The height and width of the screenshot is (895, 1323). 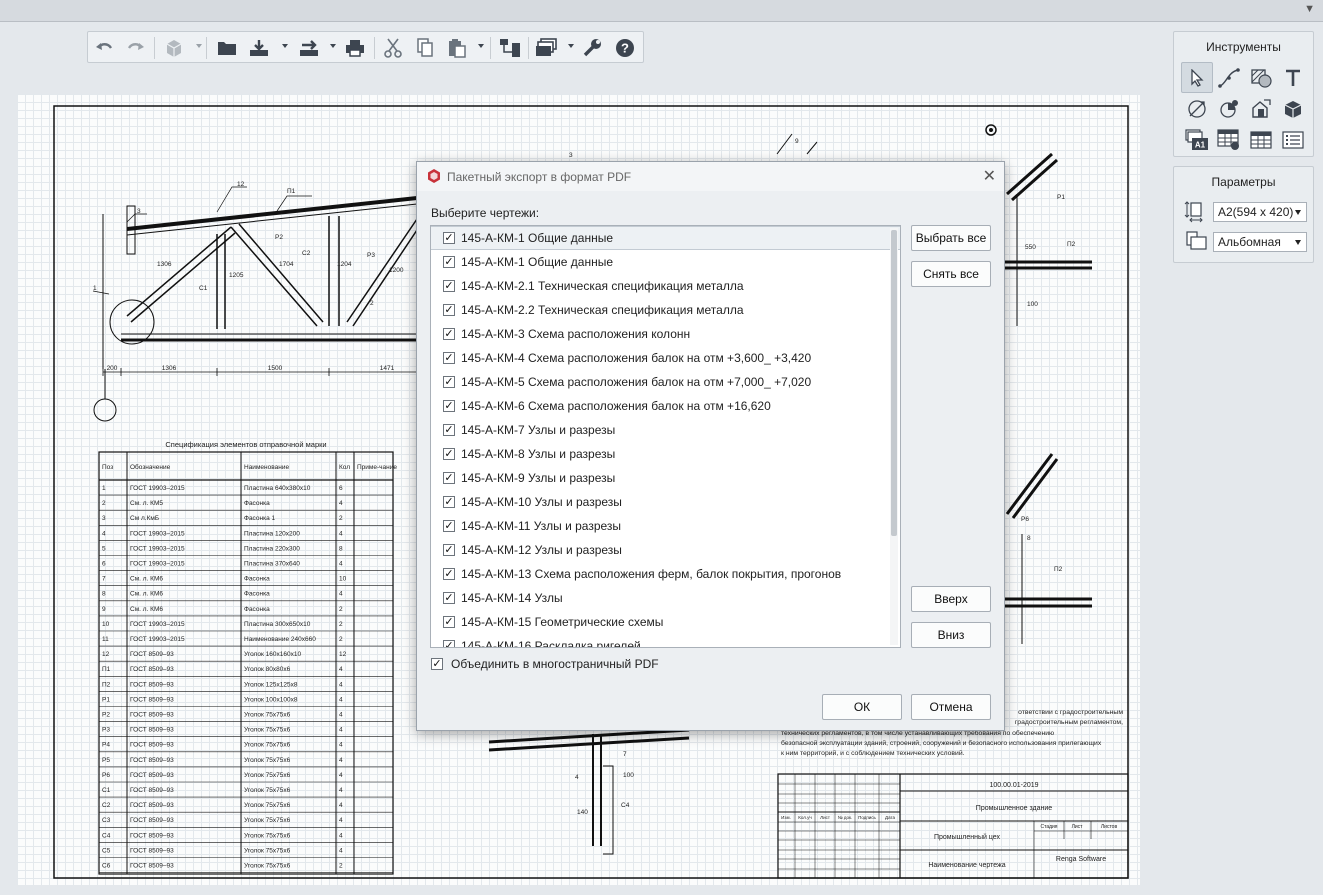 I want to click on wrench-icon, so click(x=593, y=48).